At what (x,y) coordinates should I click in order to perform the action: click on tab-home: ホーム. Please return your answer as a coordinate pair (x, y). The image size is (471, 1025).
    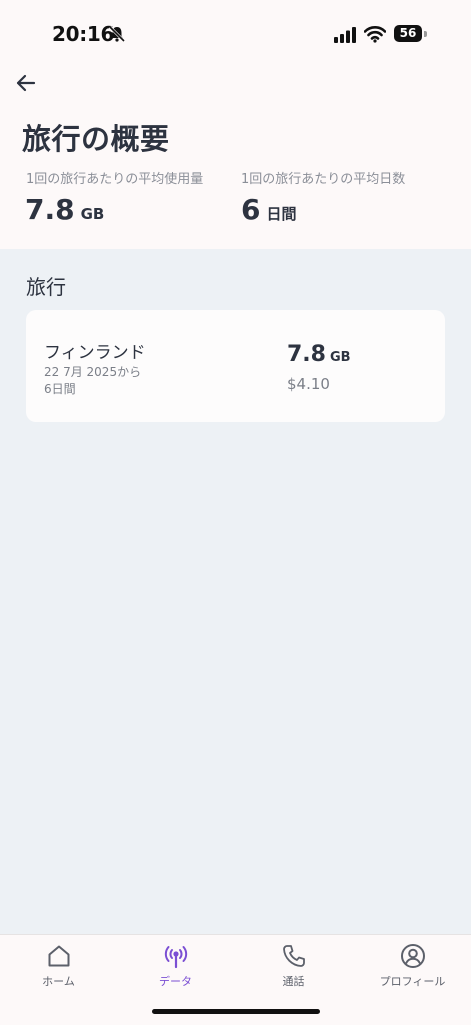
    Looking at the image, I should click on (58, 970).